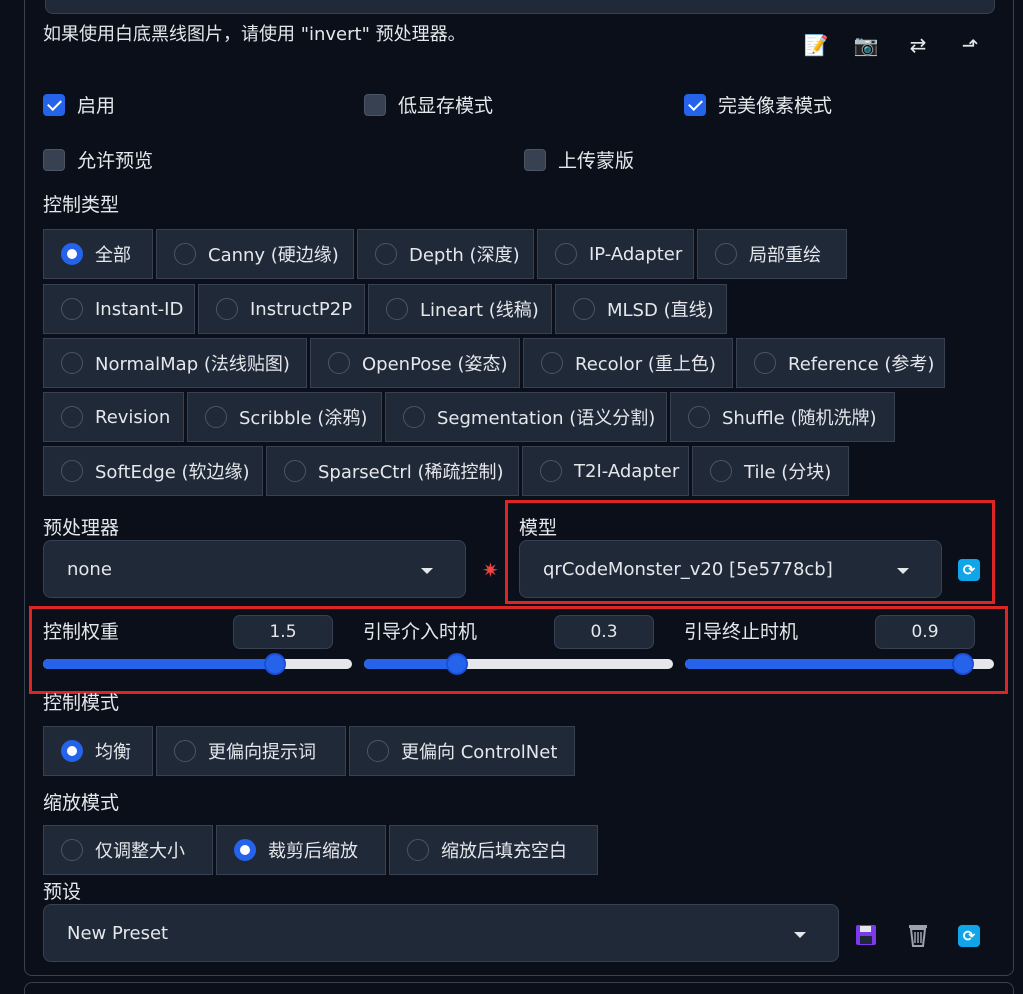  What do you see at coordinates (579, 159) in the screenshot?
I see `upload-mask-checkbox: 上传蒙版` at bounding box center [579, 159].